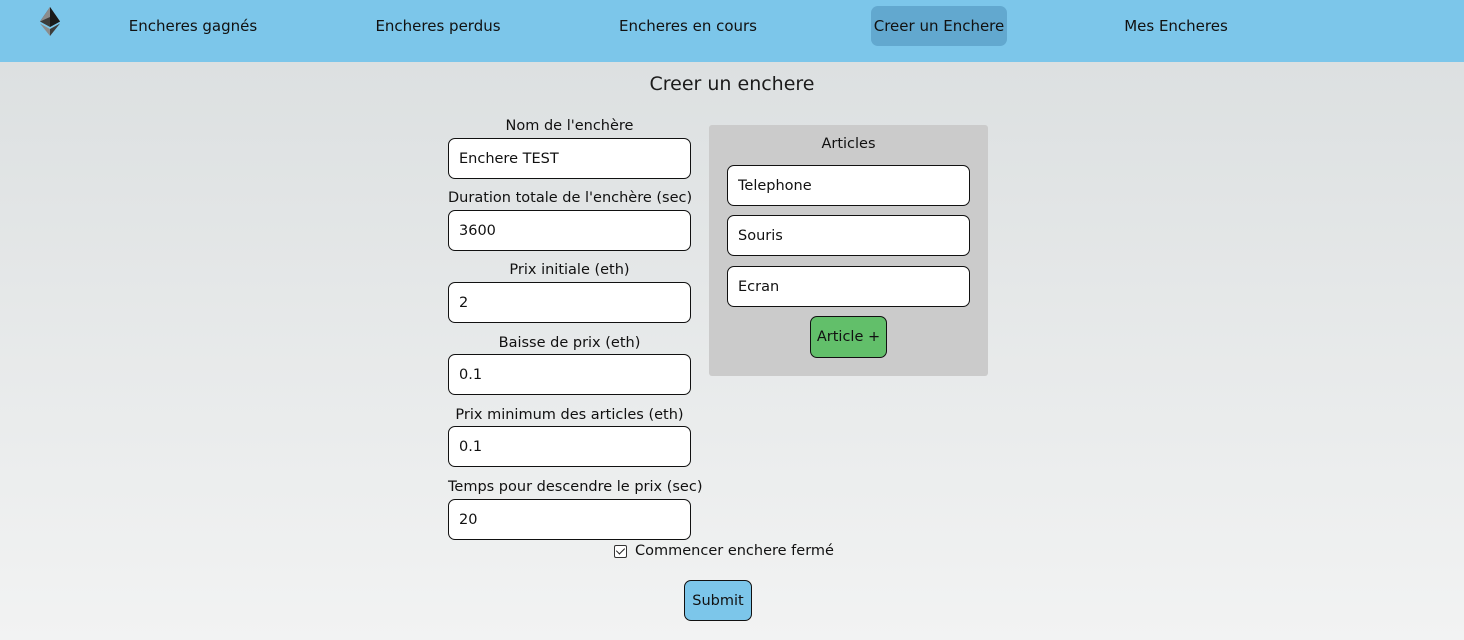 The width and height of the screenshot is (1464, 640). Describe the element at coordinates (734, 551) in the screenshot. I see `start-closed-label: Commencer enchere fermé` at that location.